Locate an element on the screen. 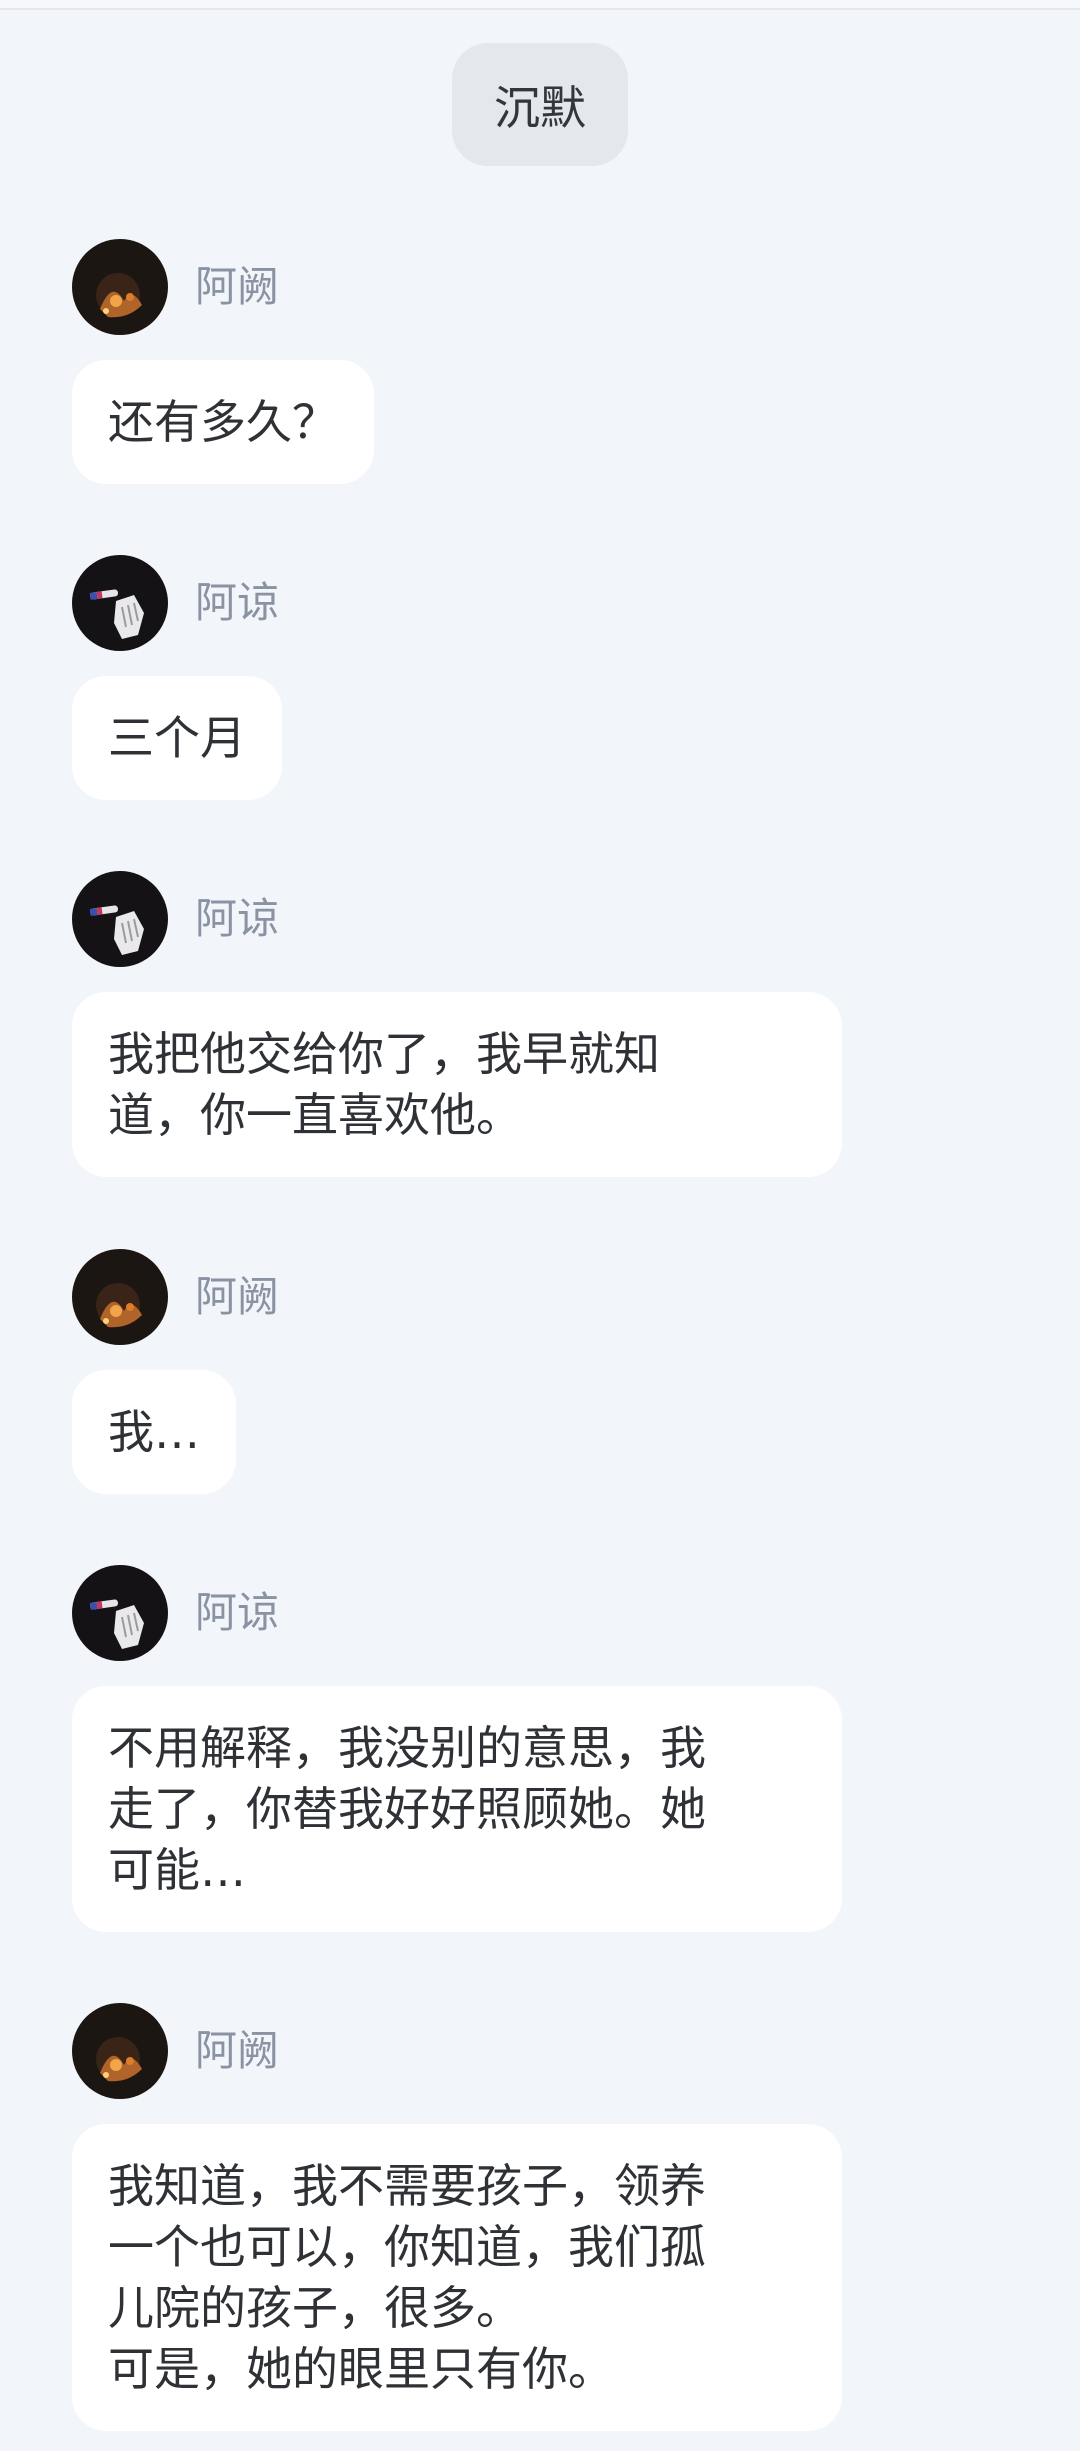 This screenshot has height=2451, width=1080. chat-message: 阿阙 还有多久？ is located at coordinates (223, 361).